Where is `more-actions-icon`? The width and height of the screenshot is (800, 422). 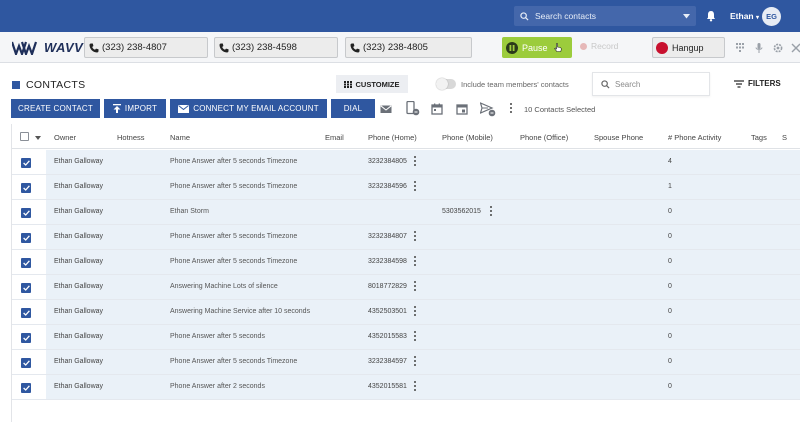
more-actions-icon is located at coordinates (511, 109).